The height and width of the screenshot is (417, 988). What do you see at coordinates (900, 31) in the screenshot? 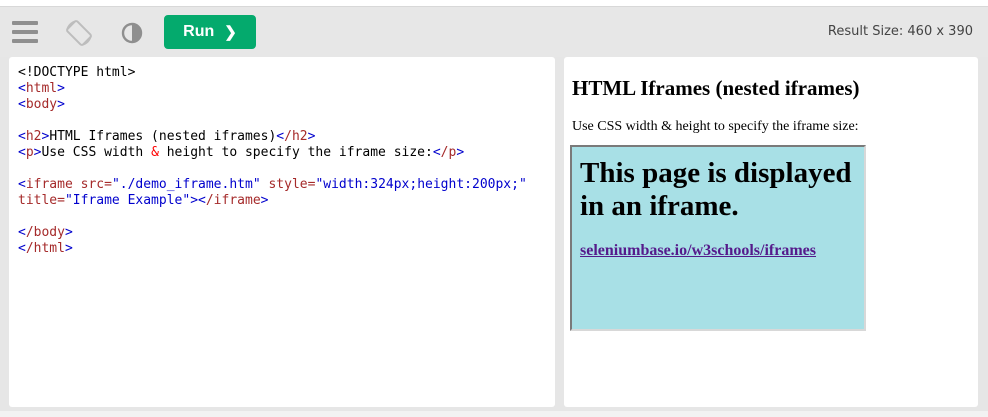
I see `result-size-label: Result Size: 460 x 390` at bounding box center [900, 31].